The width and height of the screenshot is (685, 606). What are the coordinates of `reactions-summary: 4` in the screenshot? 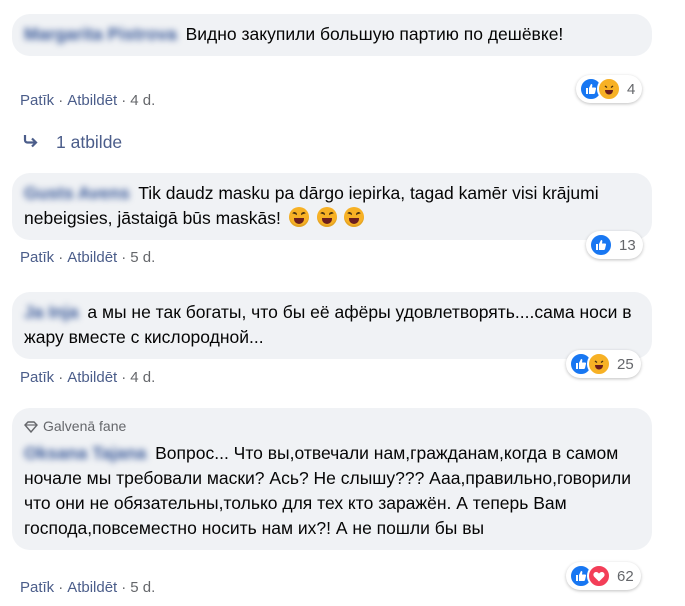 It's located at (609, 89).